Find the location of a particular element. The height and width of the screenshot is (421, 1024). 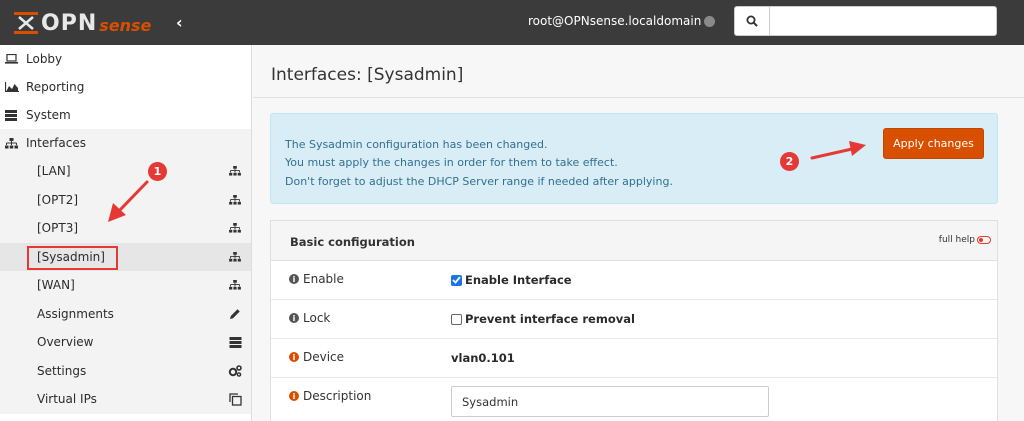

lock-label: Lock is located at coordinates (317, 318).